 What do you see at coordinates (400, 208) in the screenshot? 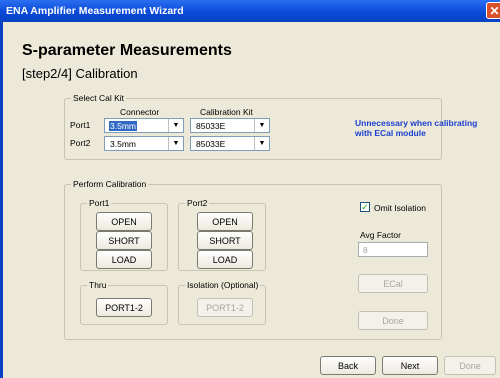
I see `omit-isolation-label: Omit Isolation` at bounding box center [400, 208].